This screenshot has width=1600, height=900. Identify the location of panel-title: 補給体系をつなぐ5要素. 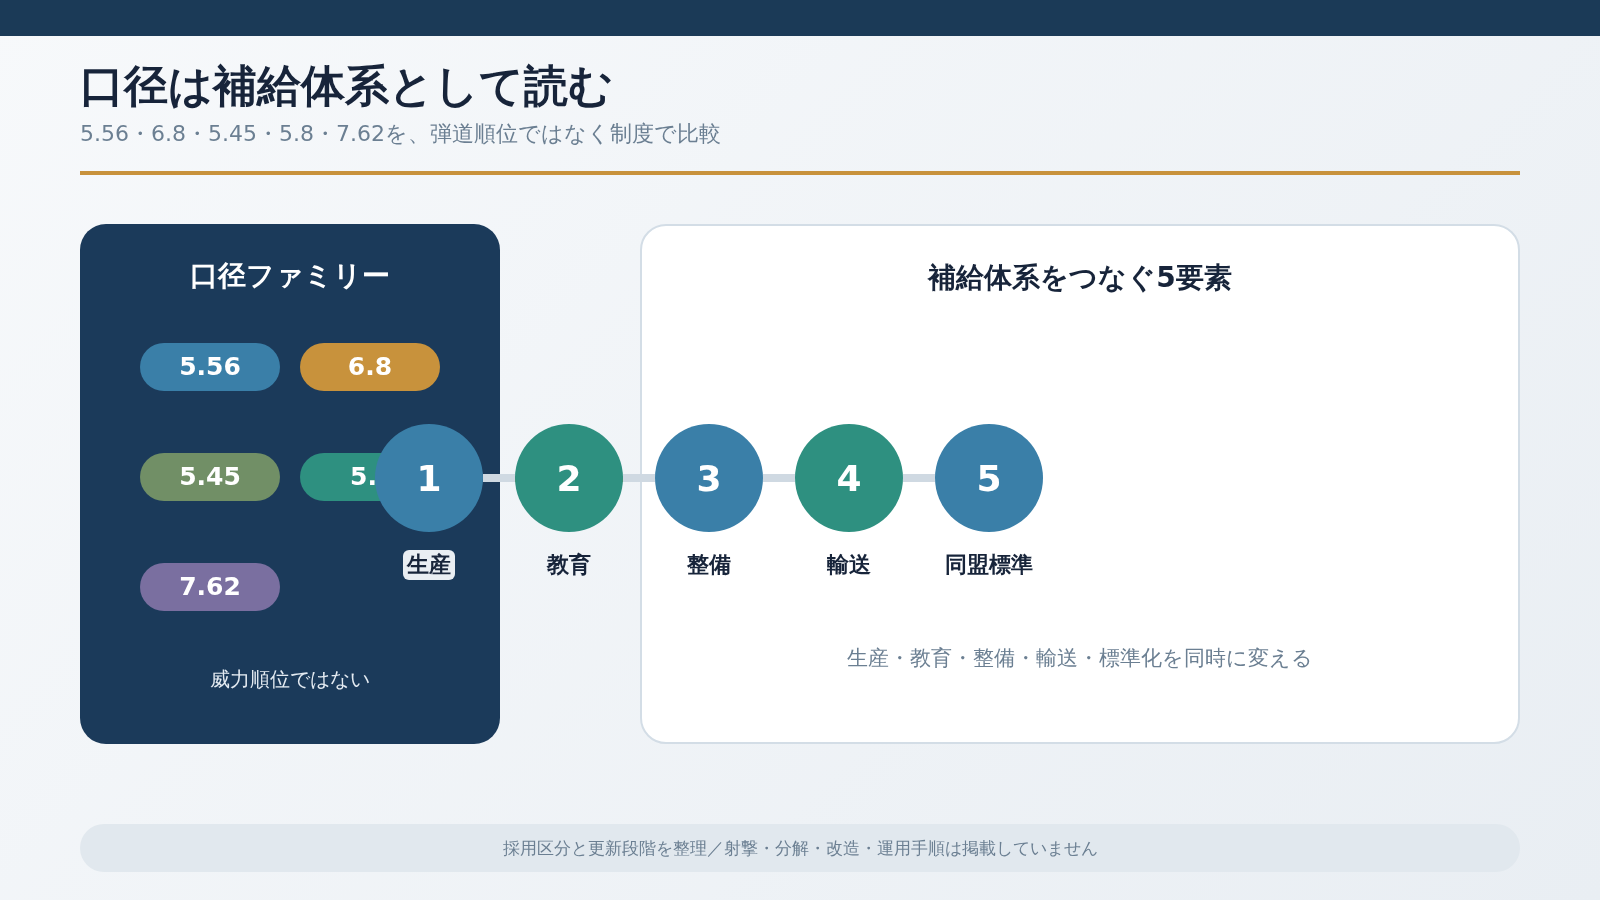
(1080, 278).